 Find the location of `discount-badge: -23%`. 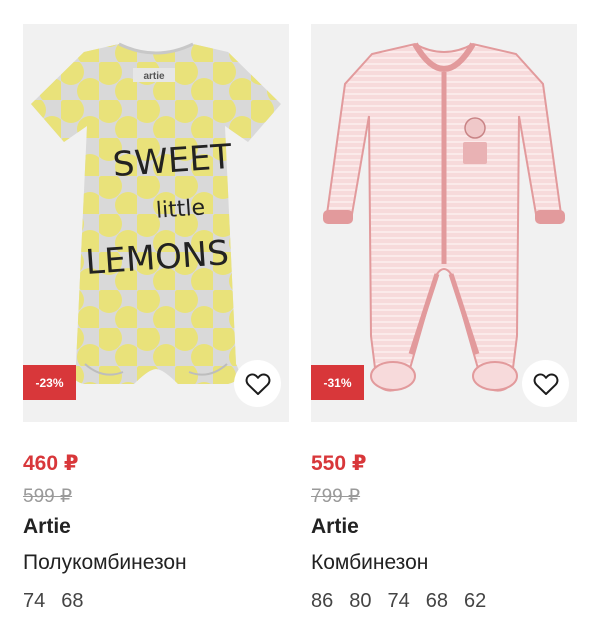

discount-badge: -23% is located at coordinates (49, 382).